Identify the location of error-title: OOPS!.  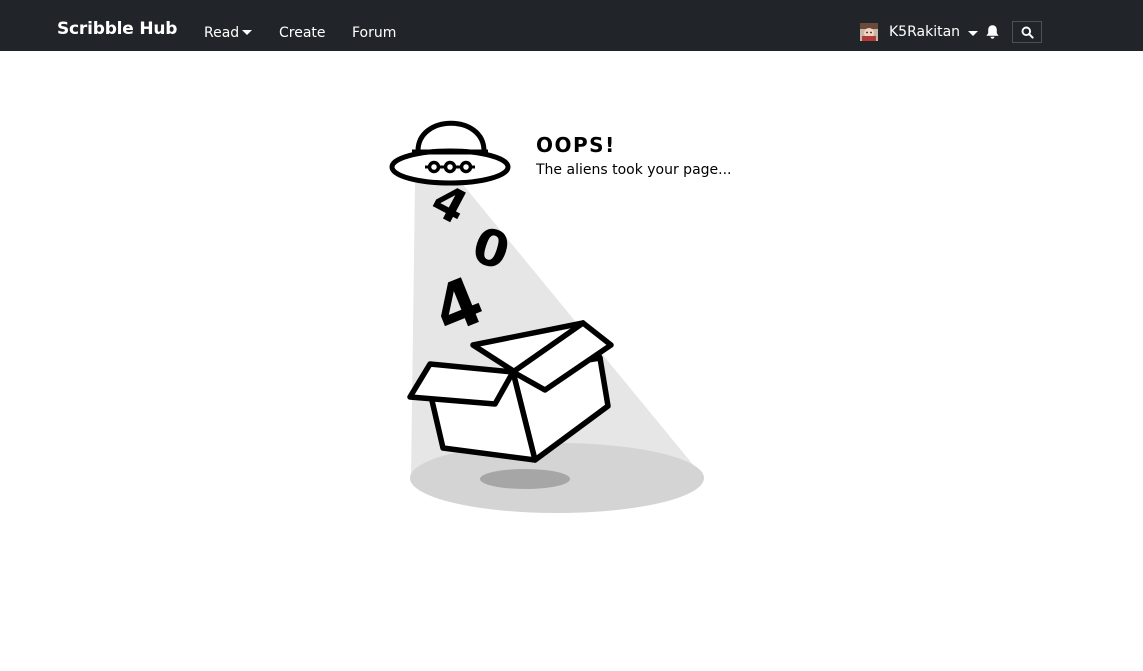
(576, 145).